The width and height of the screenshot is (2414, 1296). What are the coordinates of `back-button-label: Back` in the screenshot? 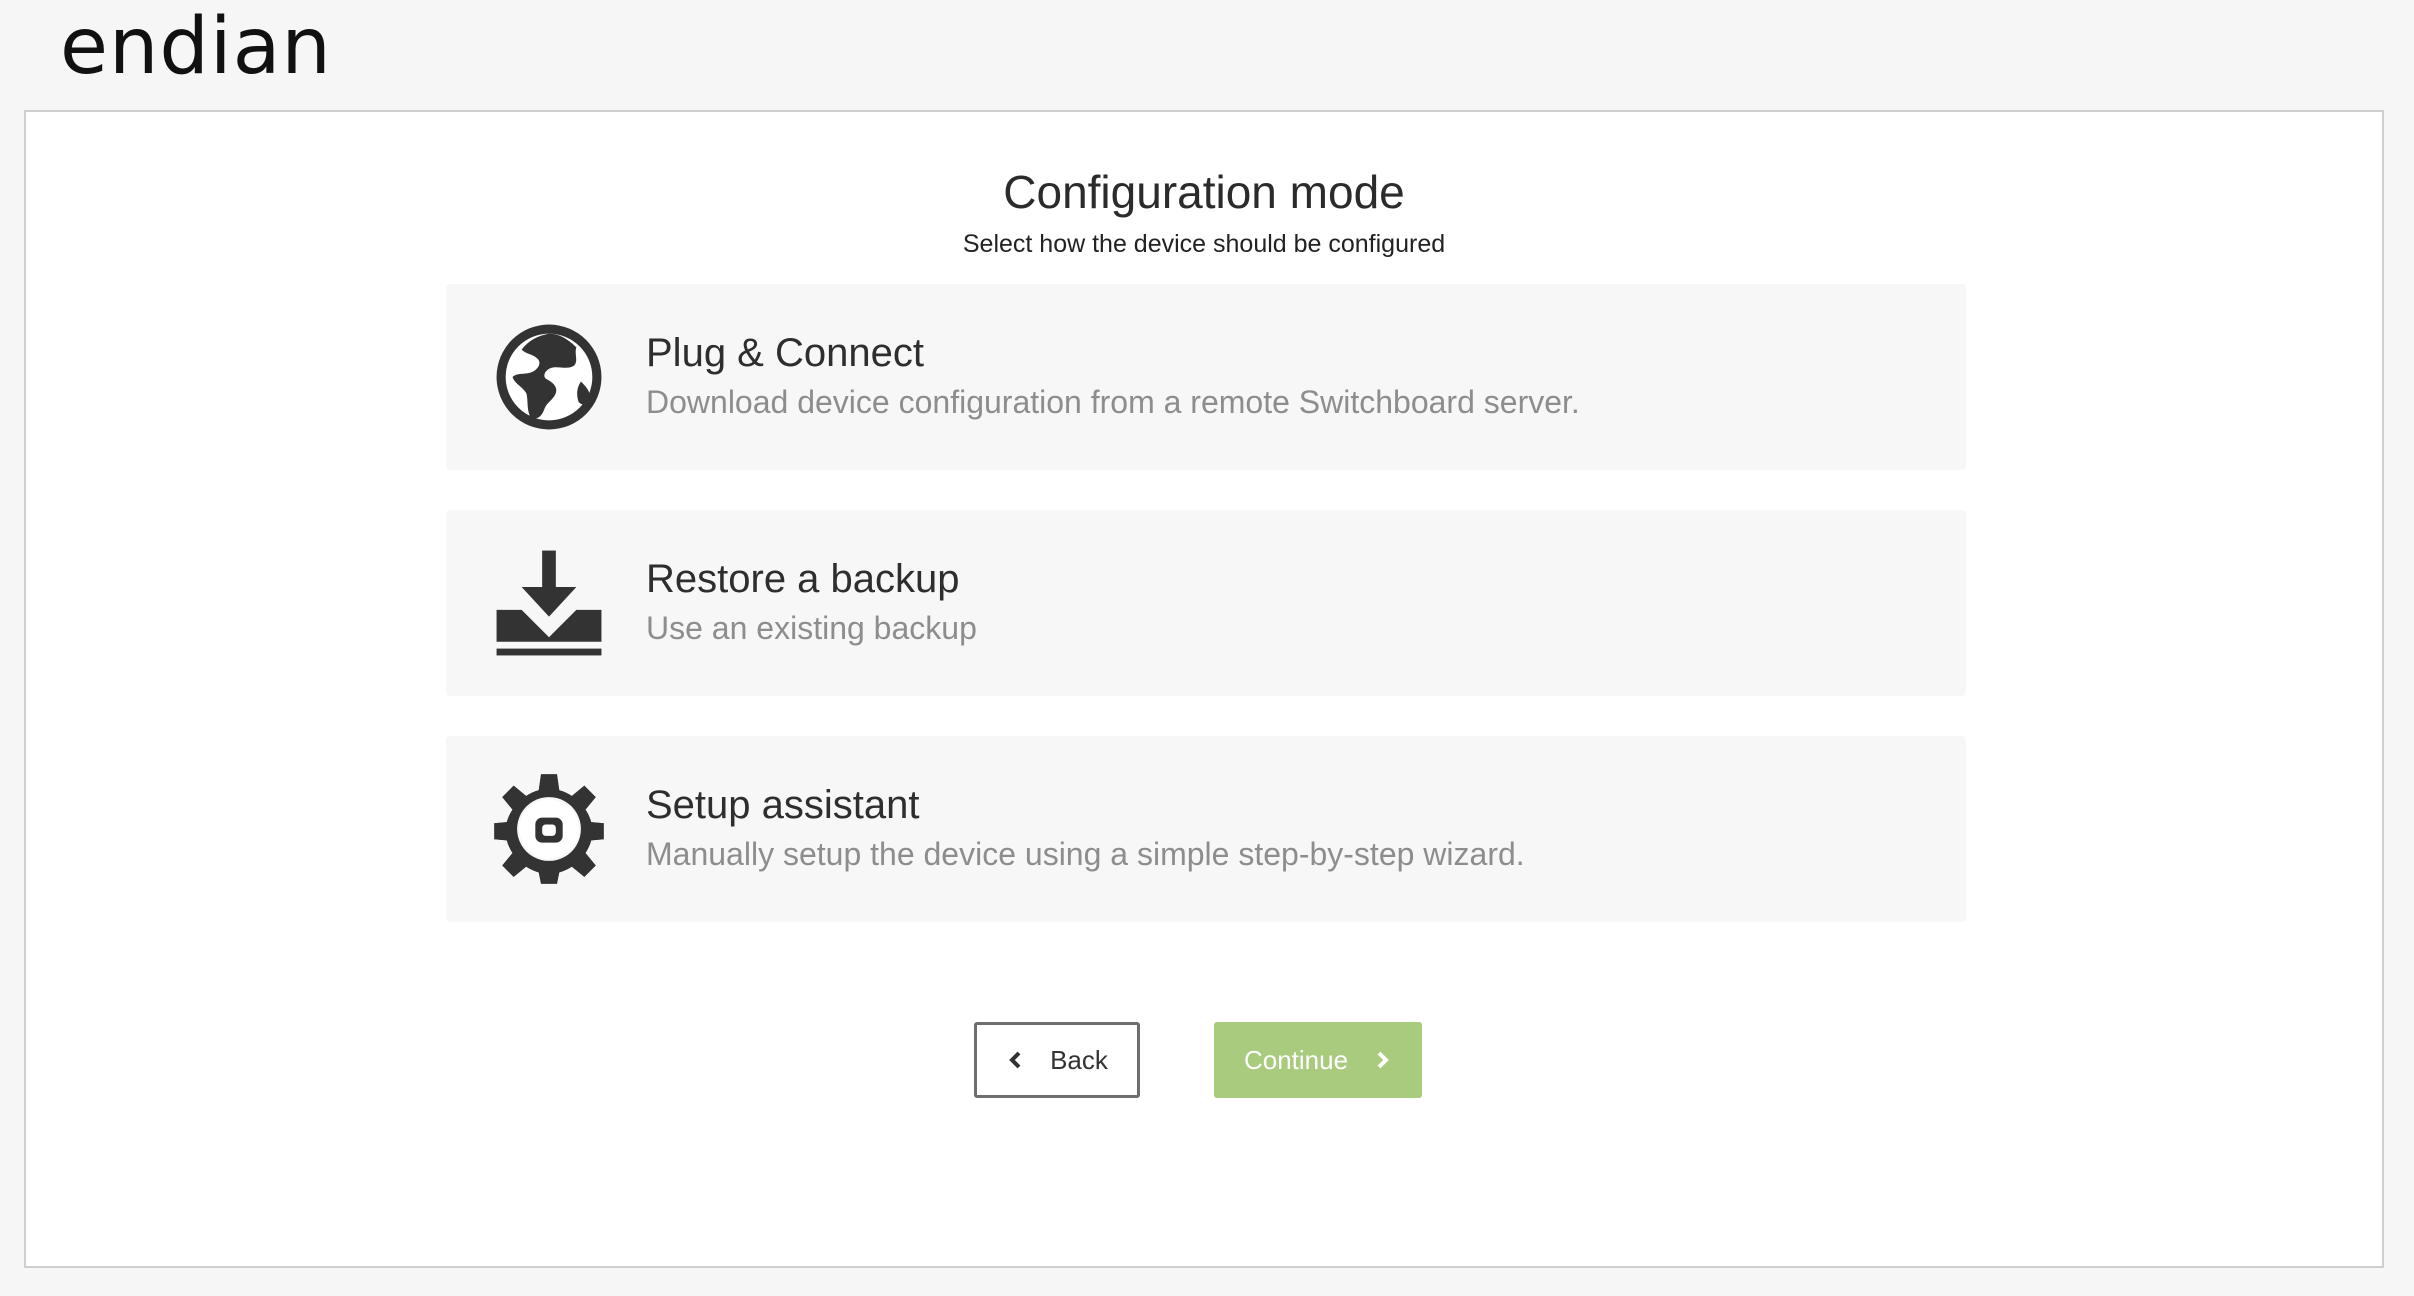 It's located at (1079, 1059).